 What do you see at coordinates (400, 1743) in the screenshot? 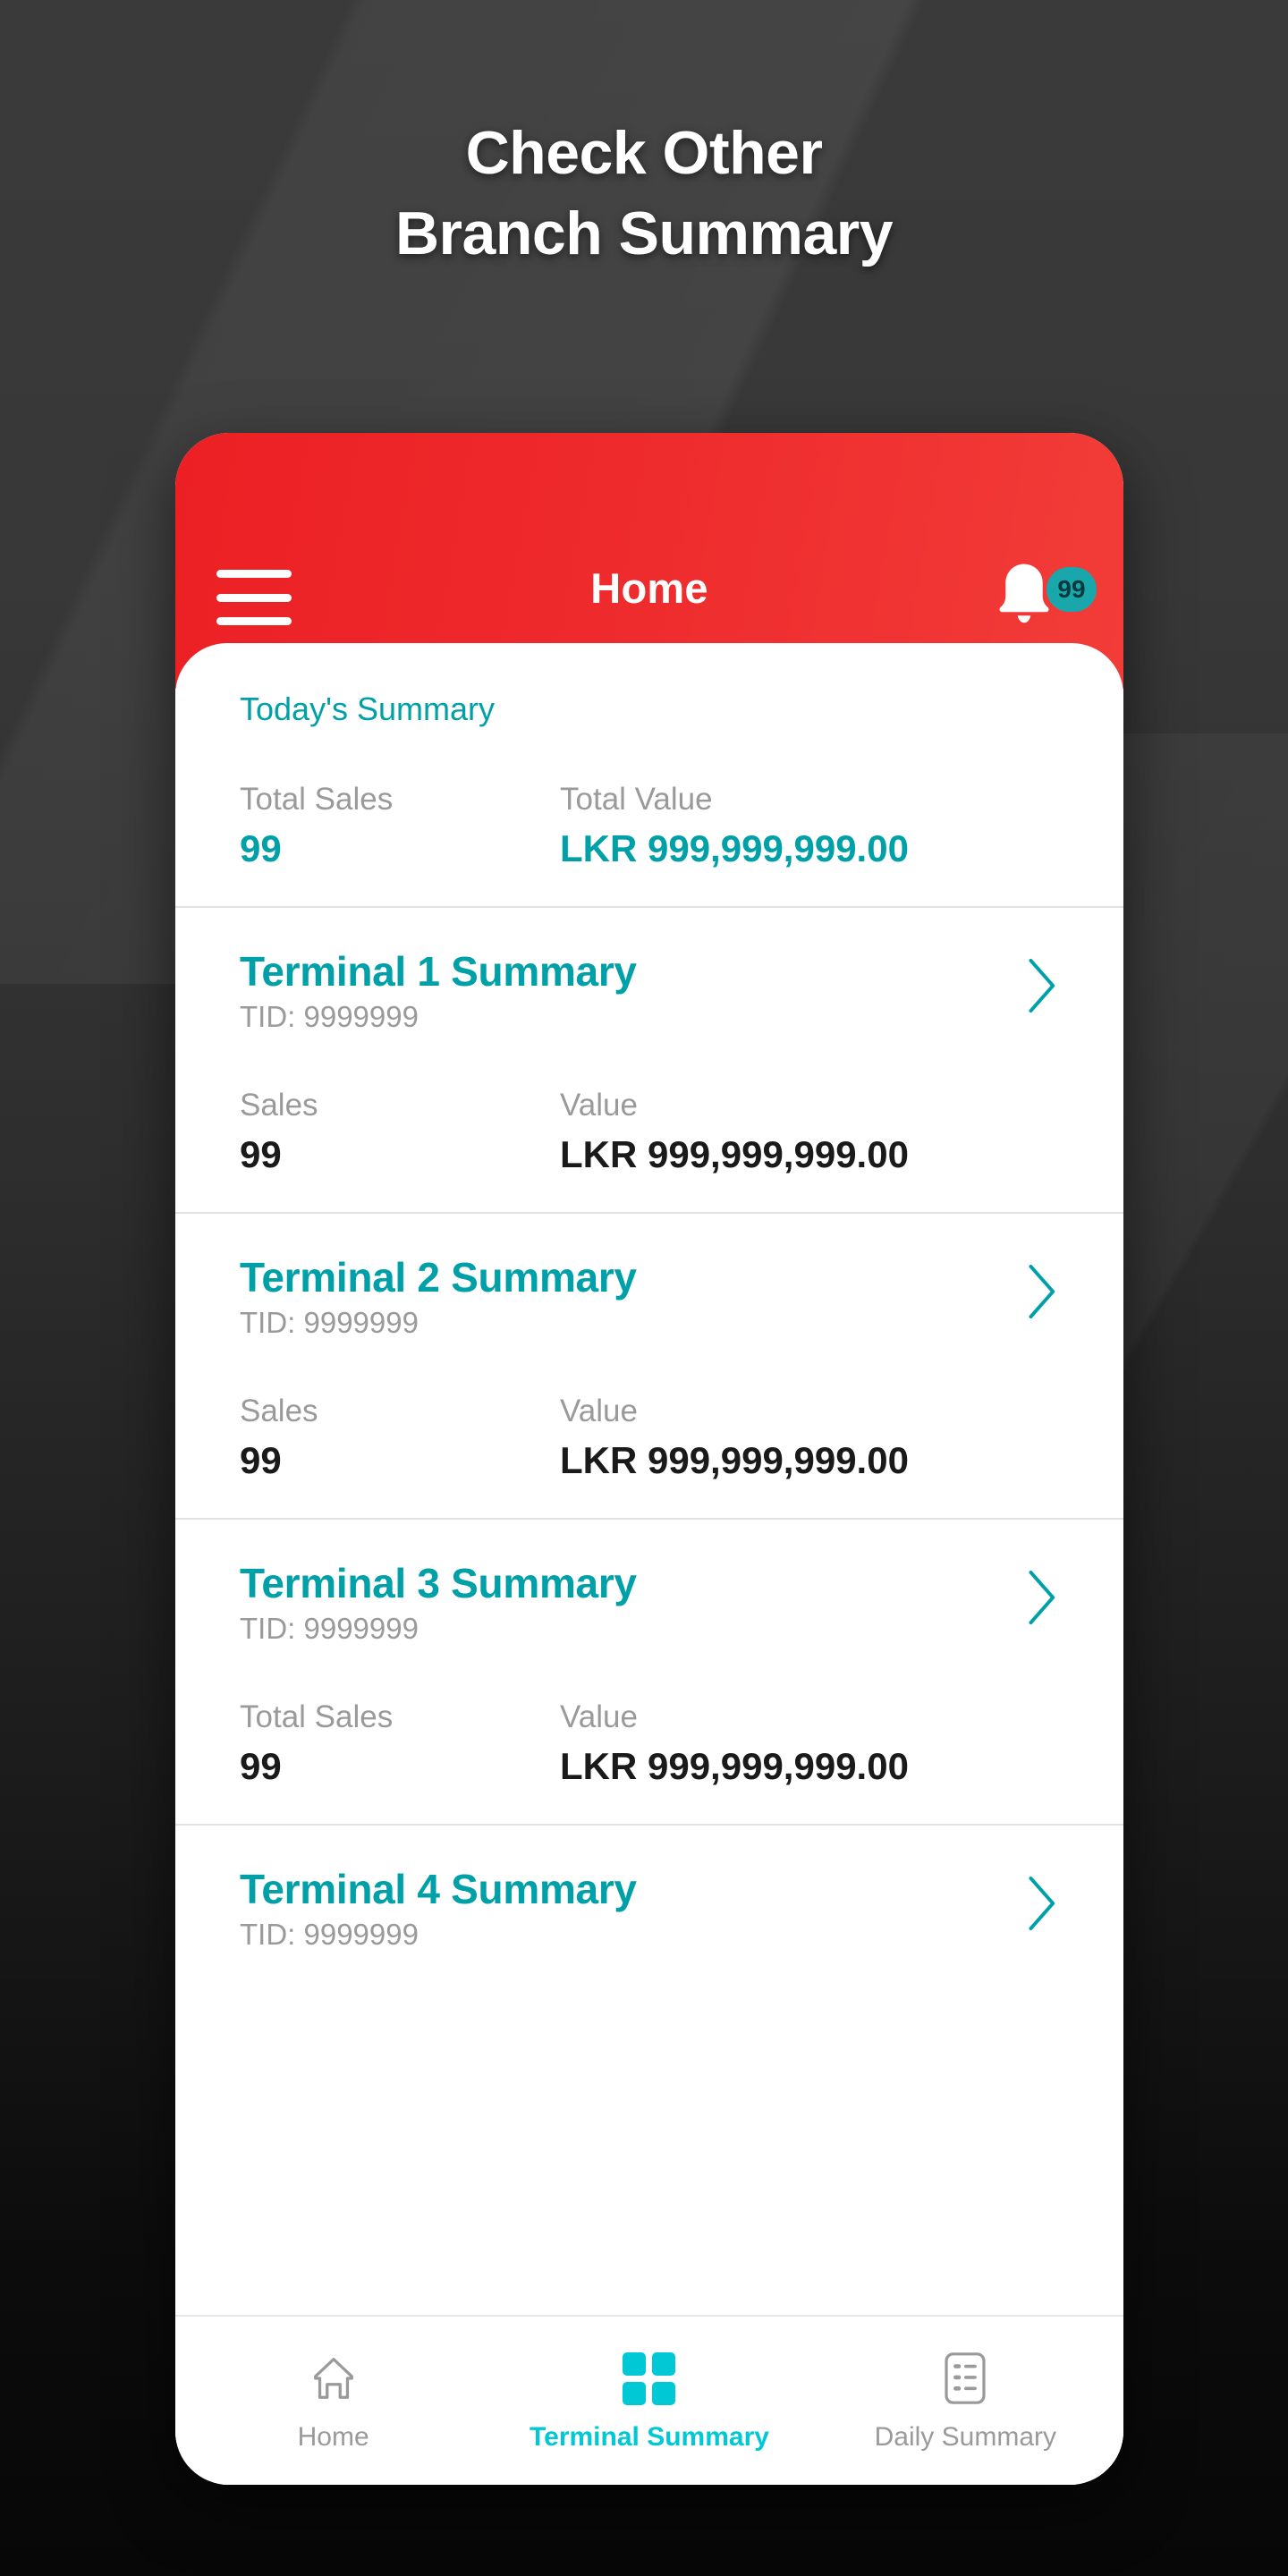
I see `terminal-sales: Total Sales 99` at bounding box center [400, 1743].